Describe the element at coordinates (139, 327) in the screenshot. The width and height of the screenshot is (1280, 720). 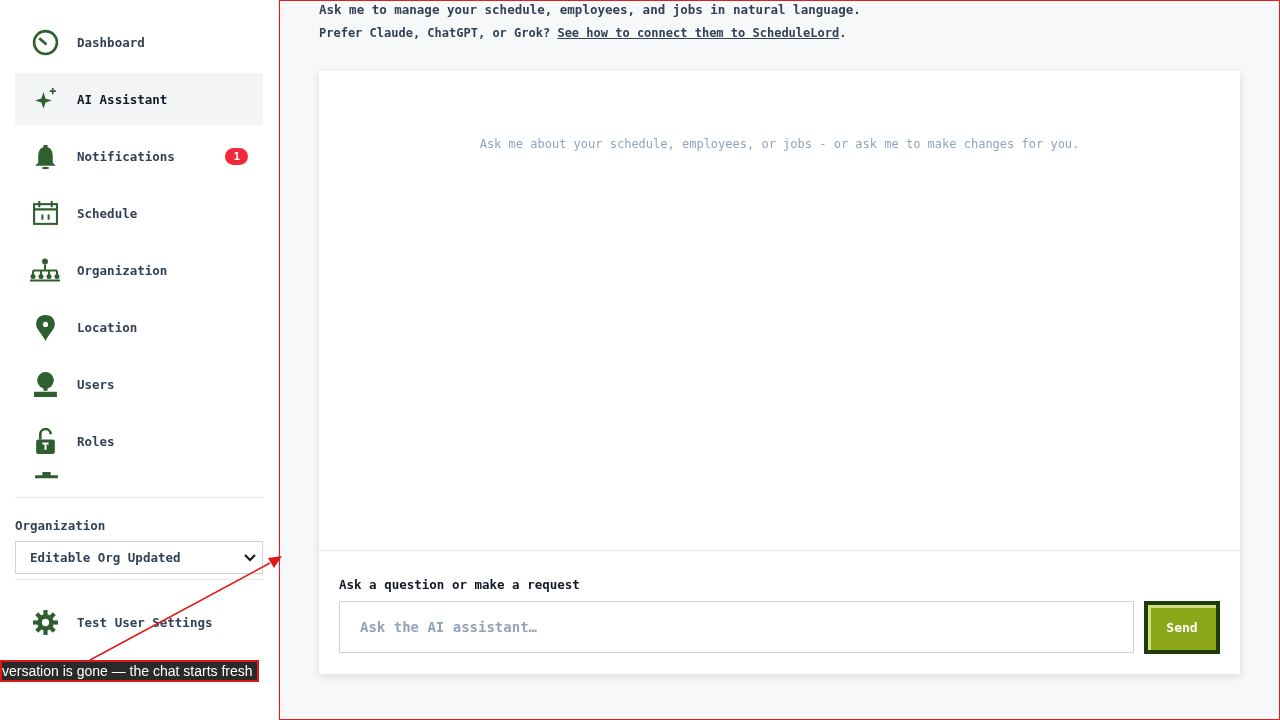
I see `sidebar-item: Location` at that location.